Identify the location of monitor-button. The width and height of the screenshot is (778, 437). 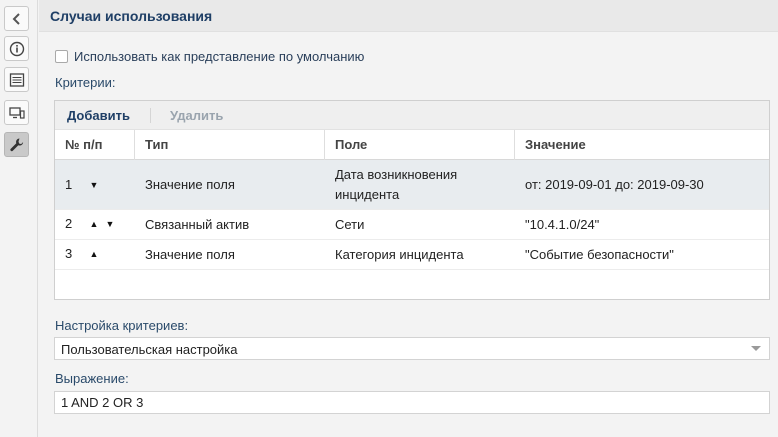
(16, 112).